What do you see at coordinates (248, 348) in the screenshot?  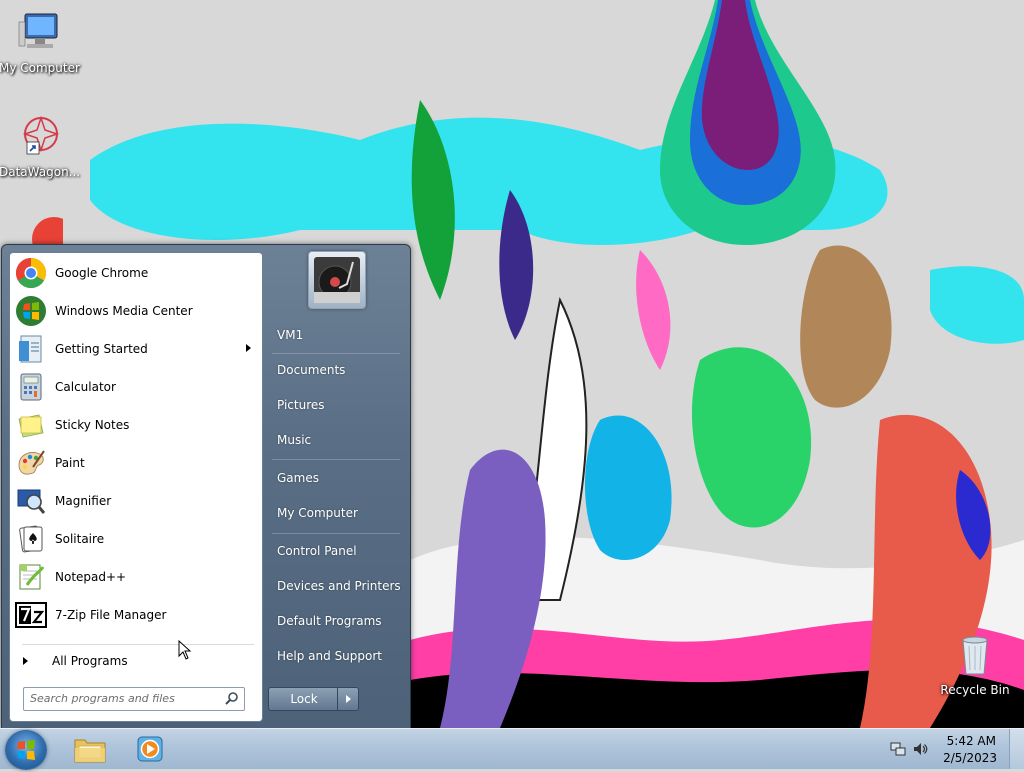 I see `submenu-arrow-icon` at bounding box center [248, 348].